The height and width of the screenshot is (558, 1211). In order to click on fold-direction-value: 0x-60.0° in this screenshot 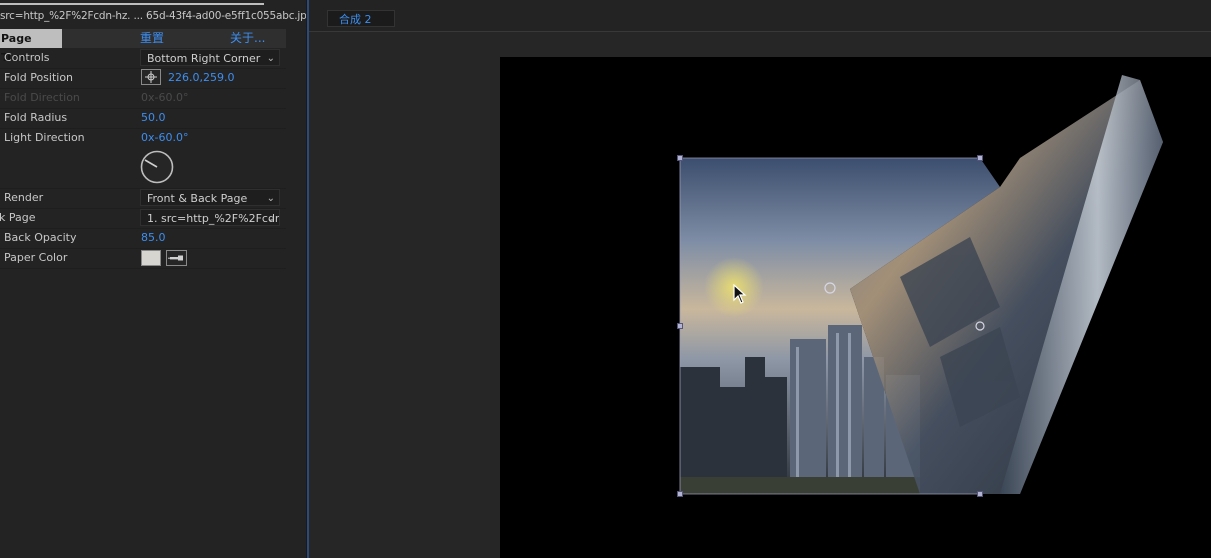, I will do `click(165, 97)`.